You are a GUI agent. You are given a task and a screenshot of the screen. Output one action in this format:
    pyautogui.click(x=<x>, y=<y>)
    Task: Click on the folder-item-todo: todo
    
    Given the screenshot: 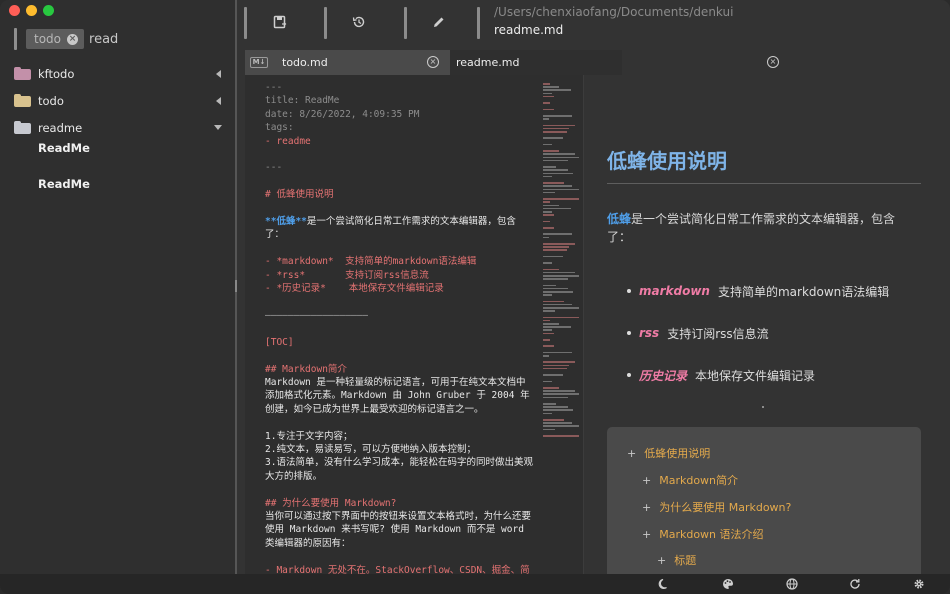 What is the action you would take?
    pyautogui.click(x=117, y=100)
    